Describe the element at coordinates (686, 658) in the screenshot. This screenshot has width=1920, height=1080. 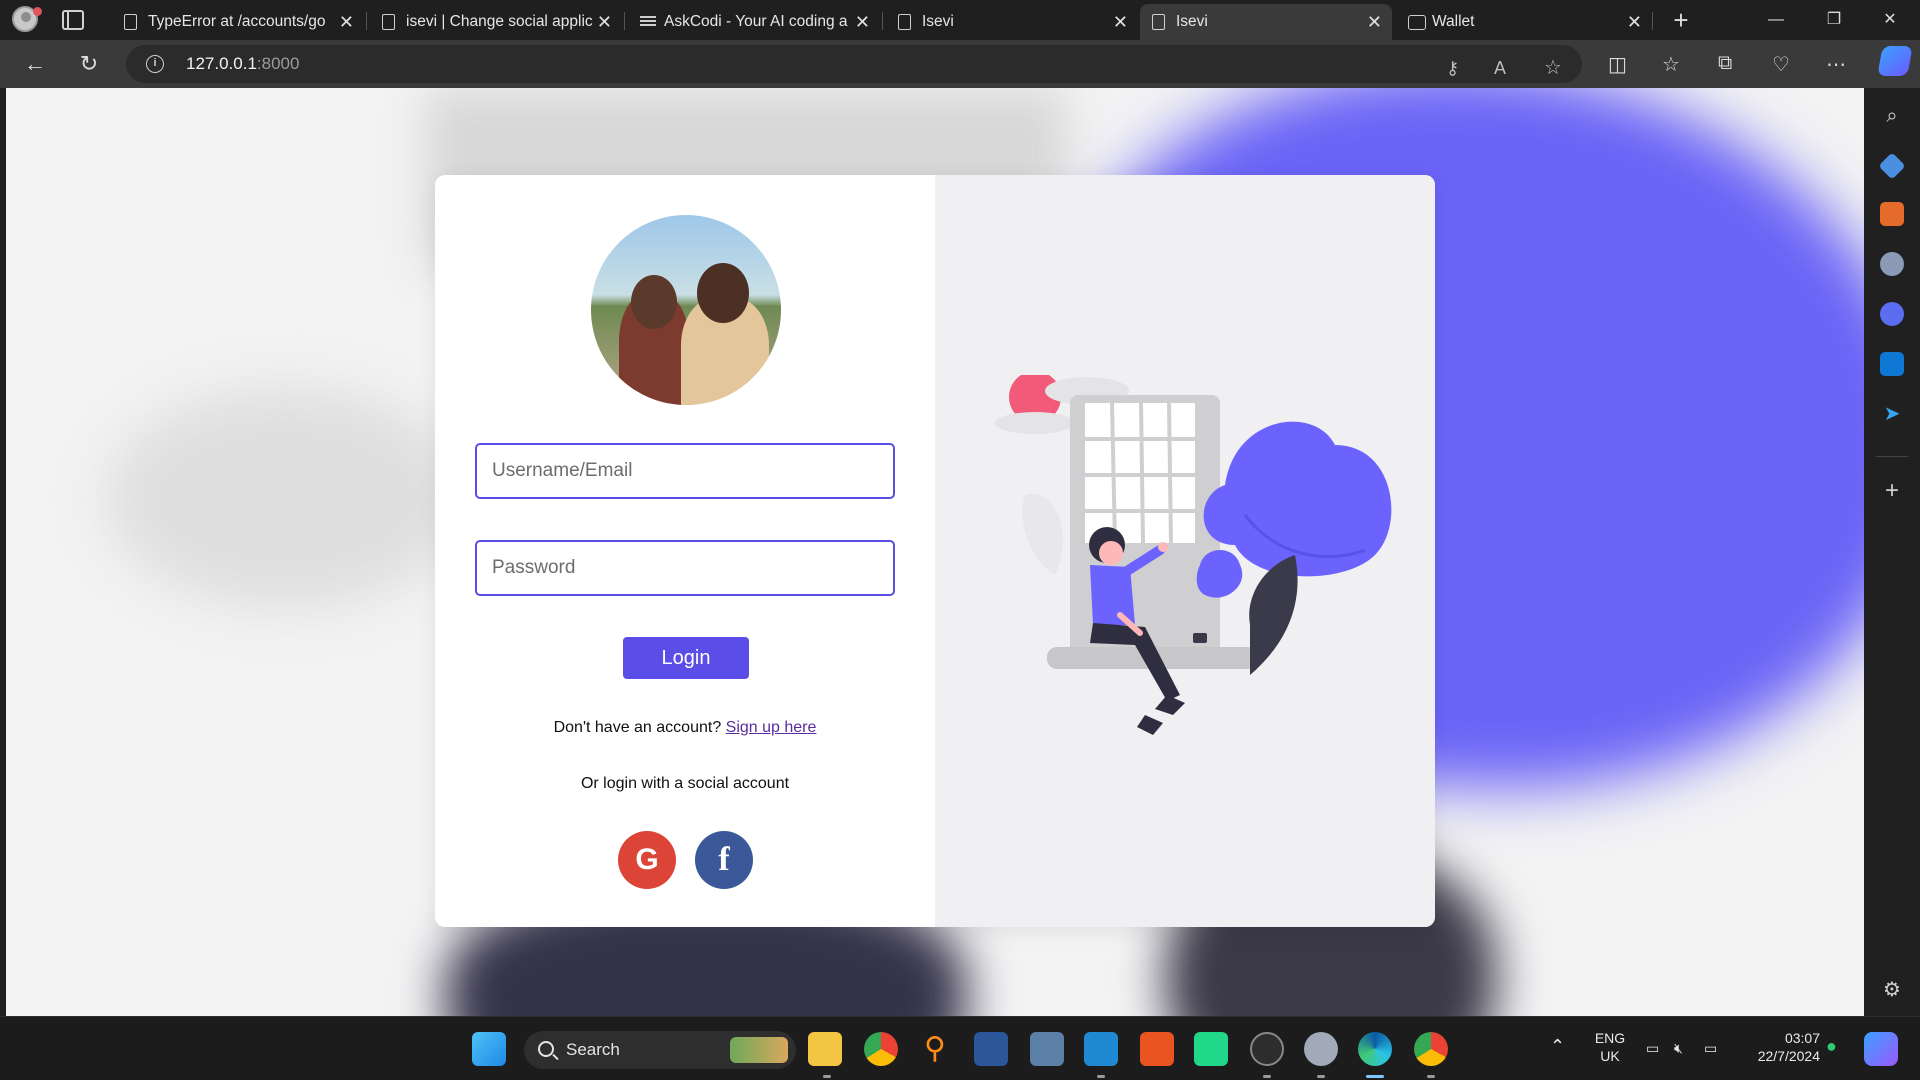
I see `login-button: Login` at that location.